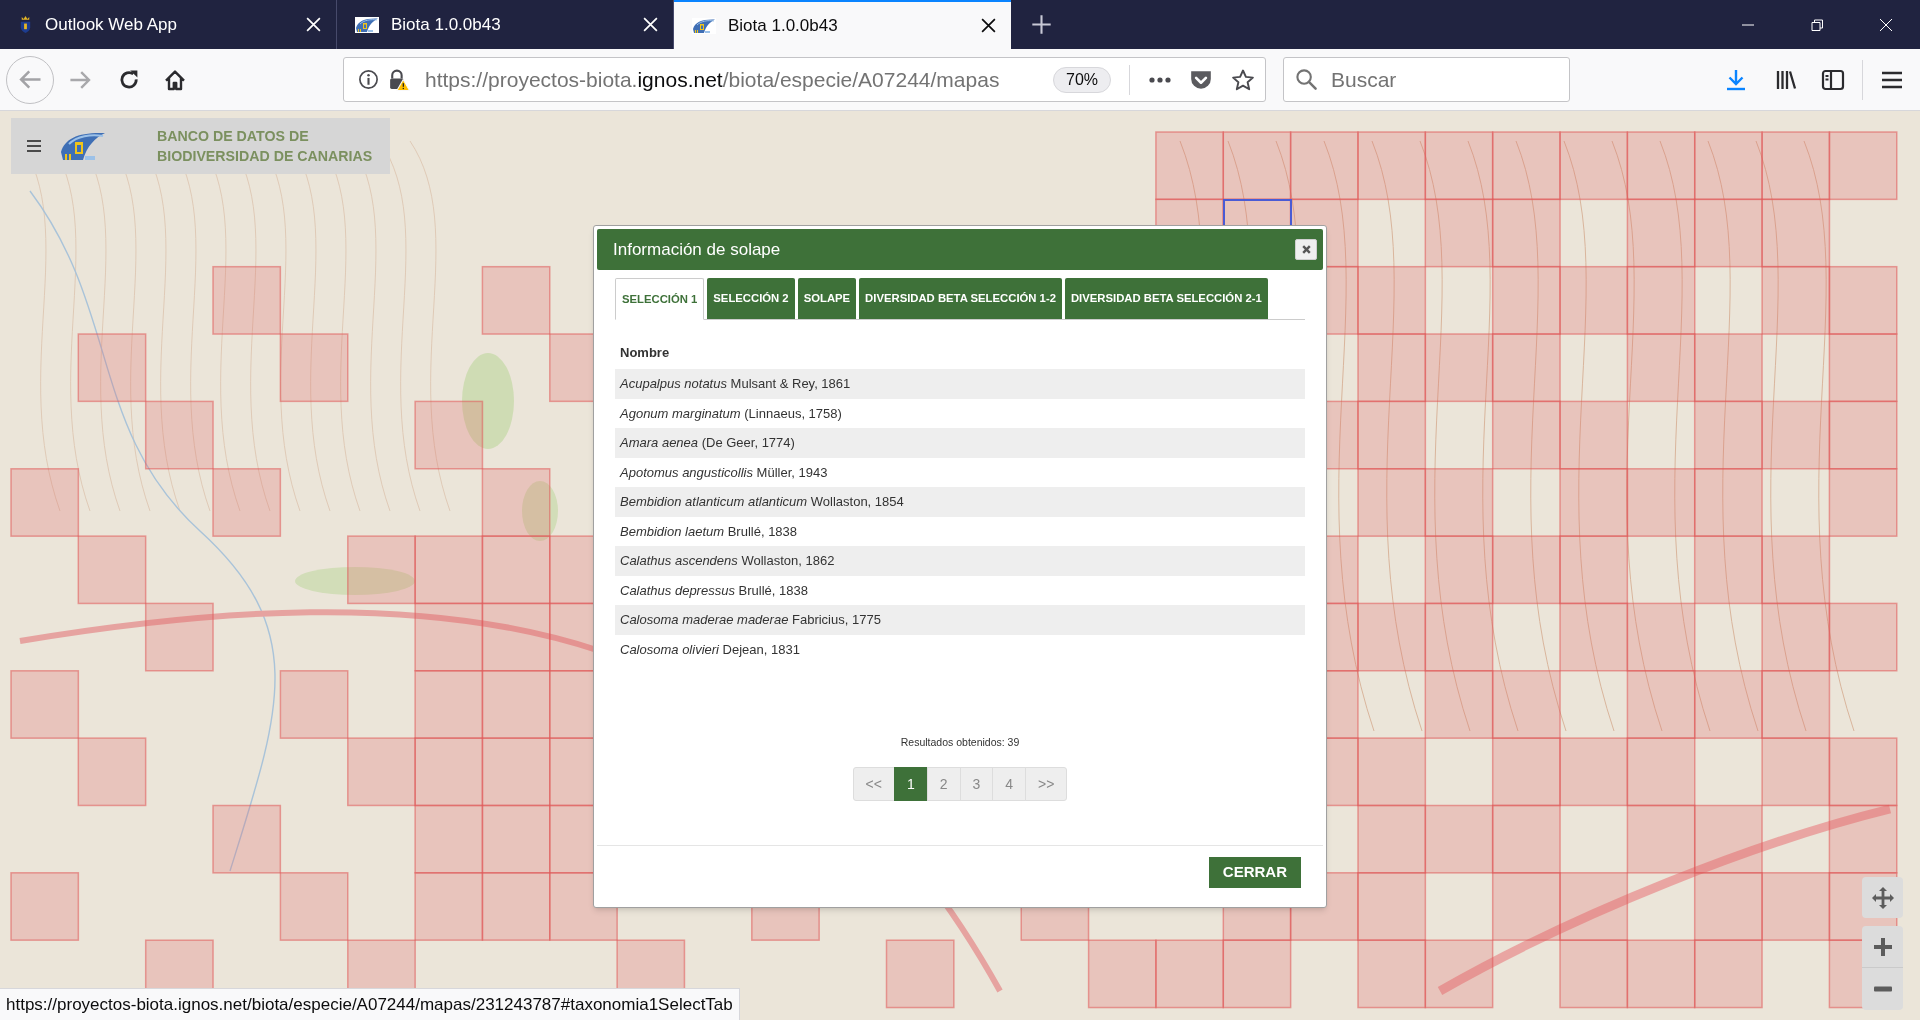  Describe the element at coordinates (751, 298) in the screenshot. I see `dialog-tab: SELECCIÓN 2` at that location.